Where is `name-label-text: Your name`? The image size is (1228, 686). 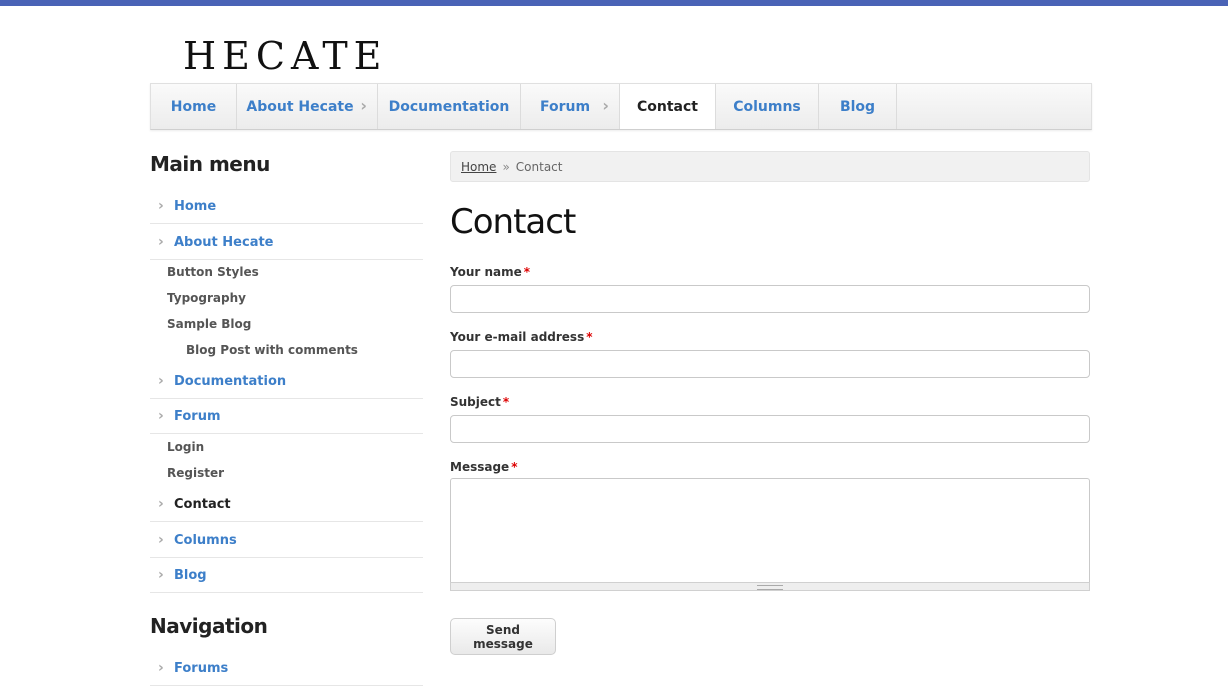
name-label-text: Your name is located at coordinates (486, 272).